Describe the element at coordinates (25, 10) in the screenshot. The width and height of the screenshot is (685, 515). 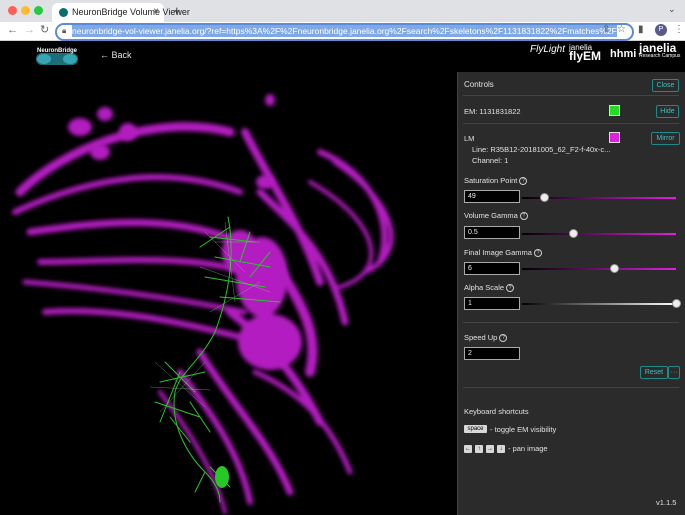
I see `window-minimize-button` at that location.